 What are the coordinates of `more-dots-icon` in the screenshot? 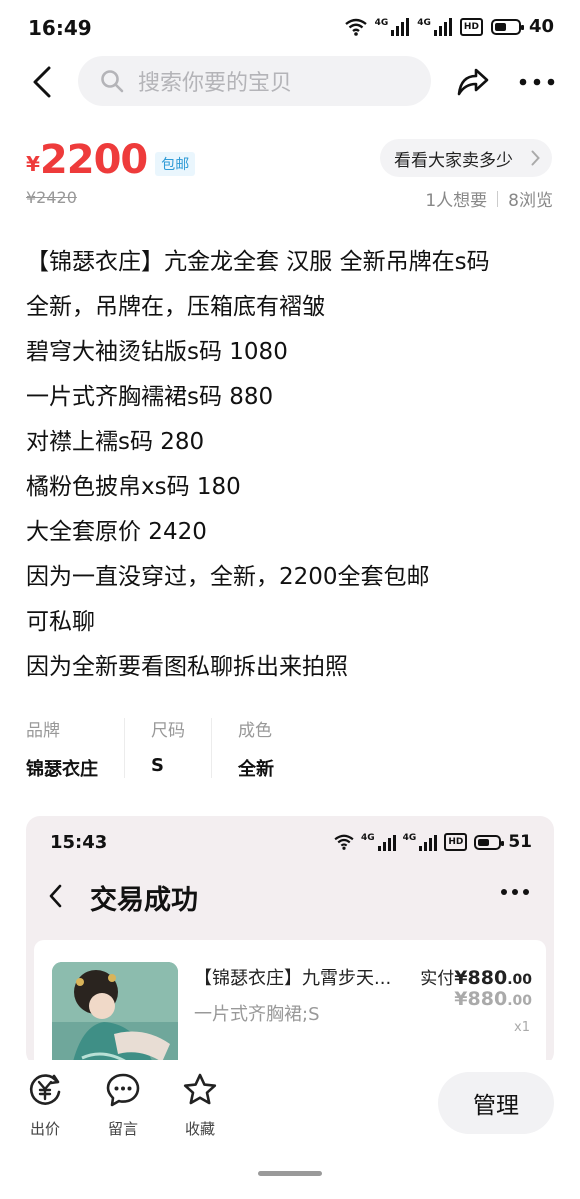 It's located at (537, 82).